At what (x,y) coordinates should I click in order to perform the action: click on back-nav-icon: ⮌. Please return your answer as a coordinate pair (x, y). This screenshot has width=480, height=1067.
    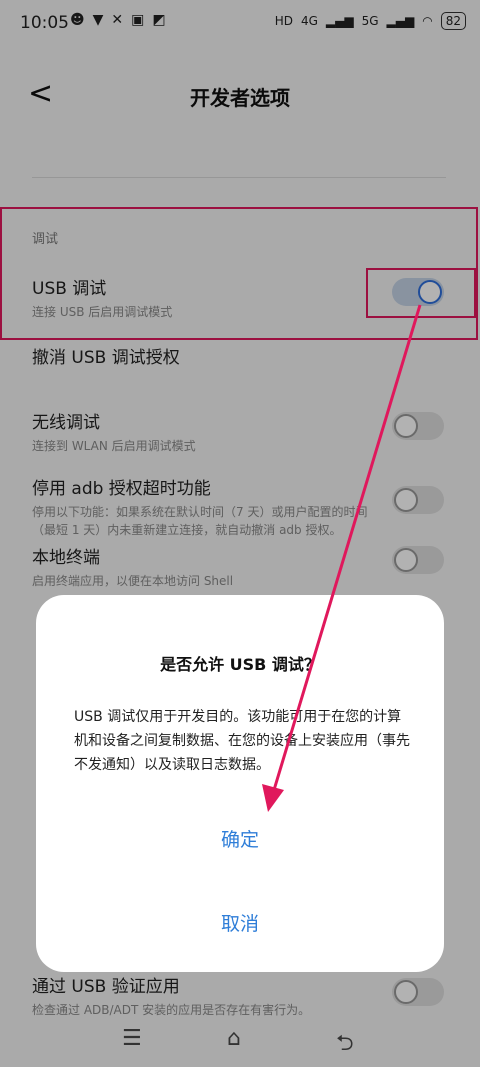
    Looking at the image, I should click on (345, 1045).